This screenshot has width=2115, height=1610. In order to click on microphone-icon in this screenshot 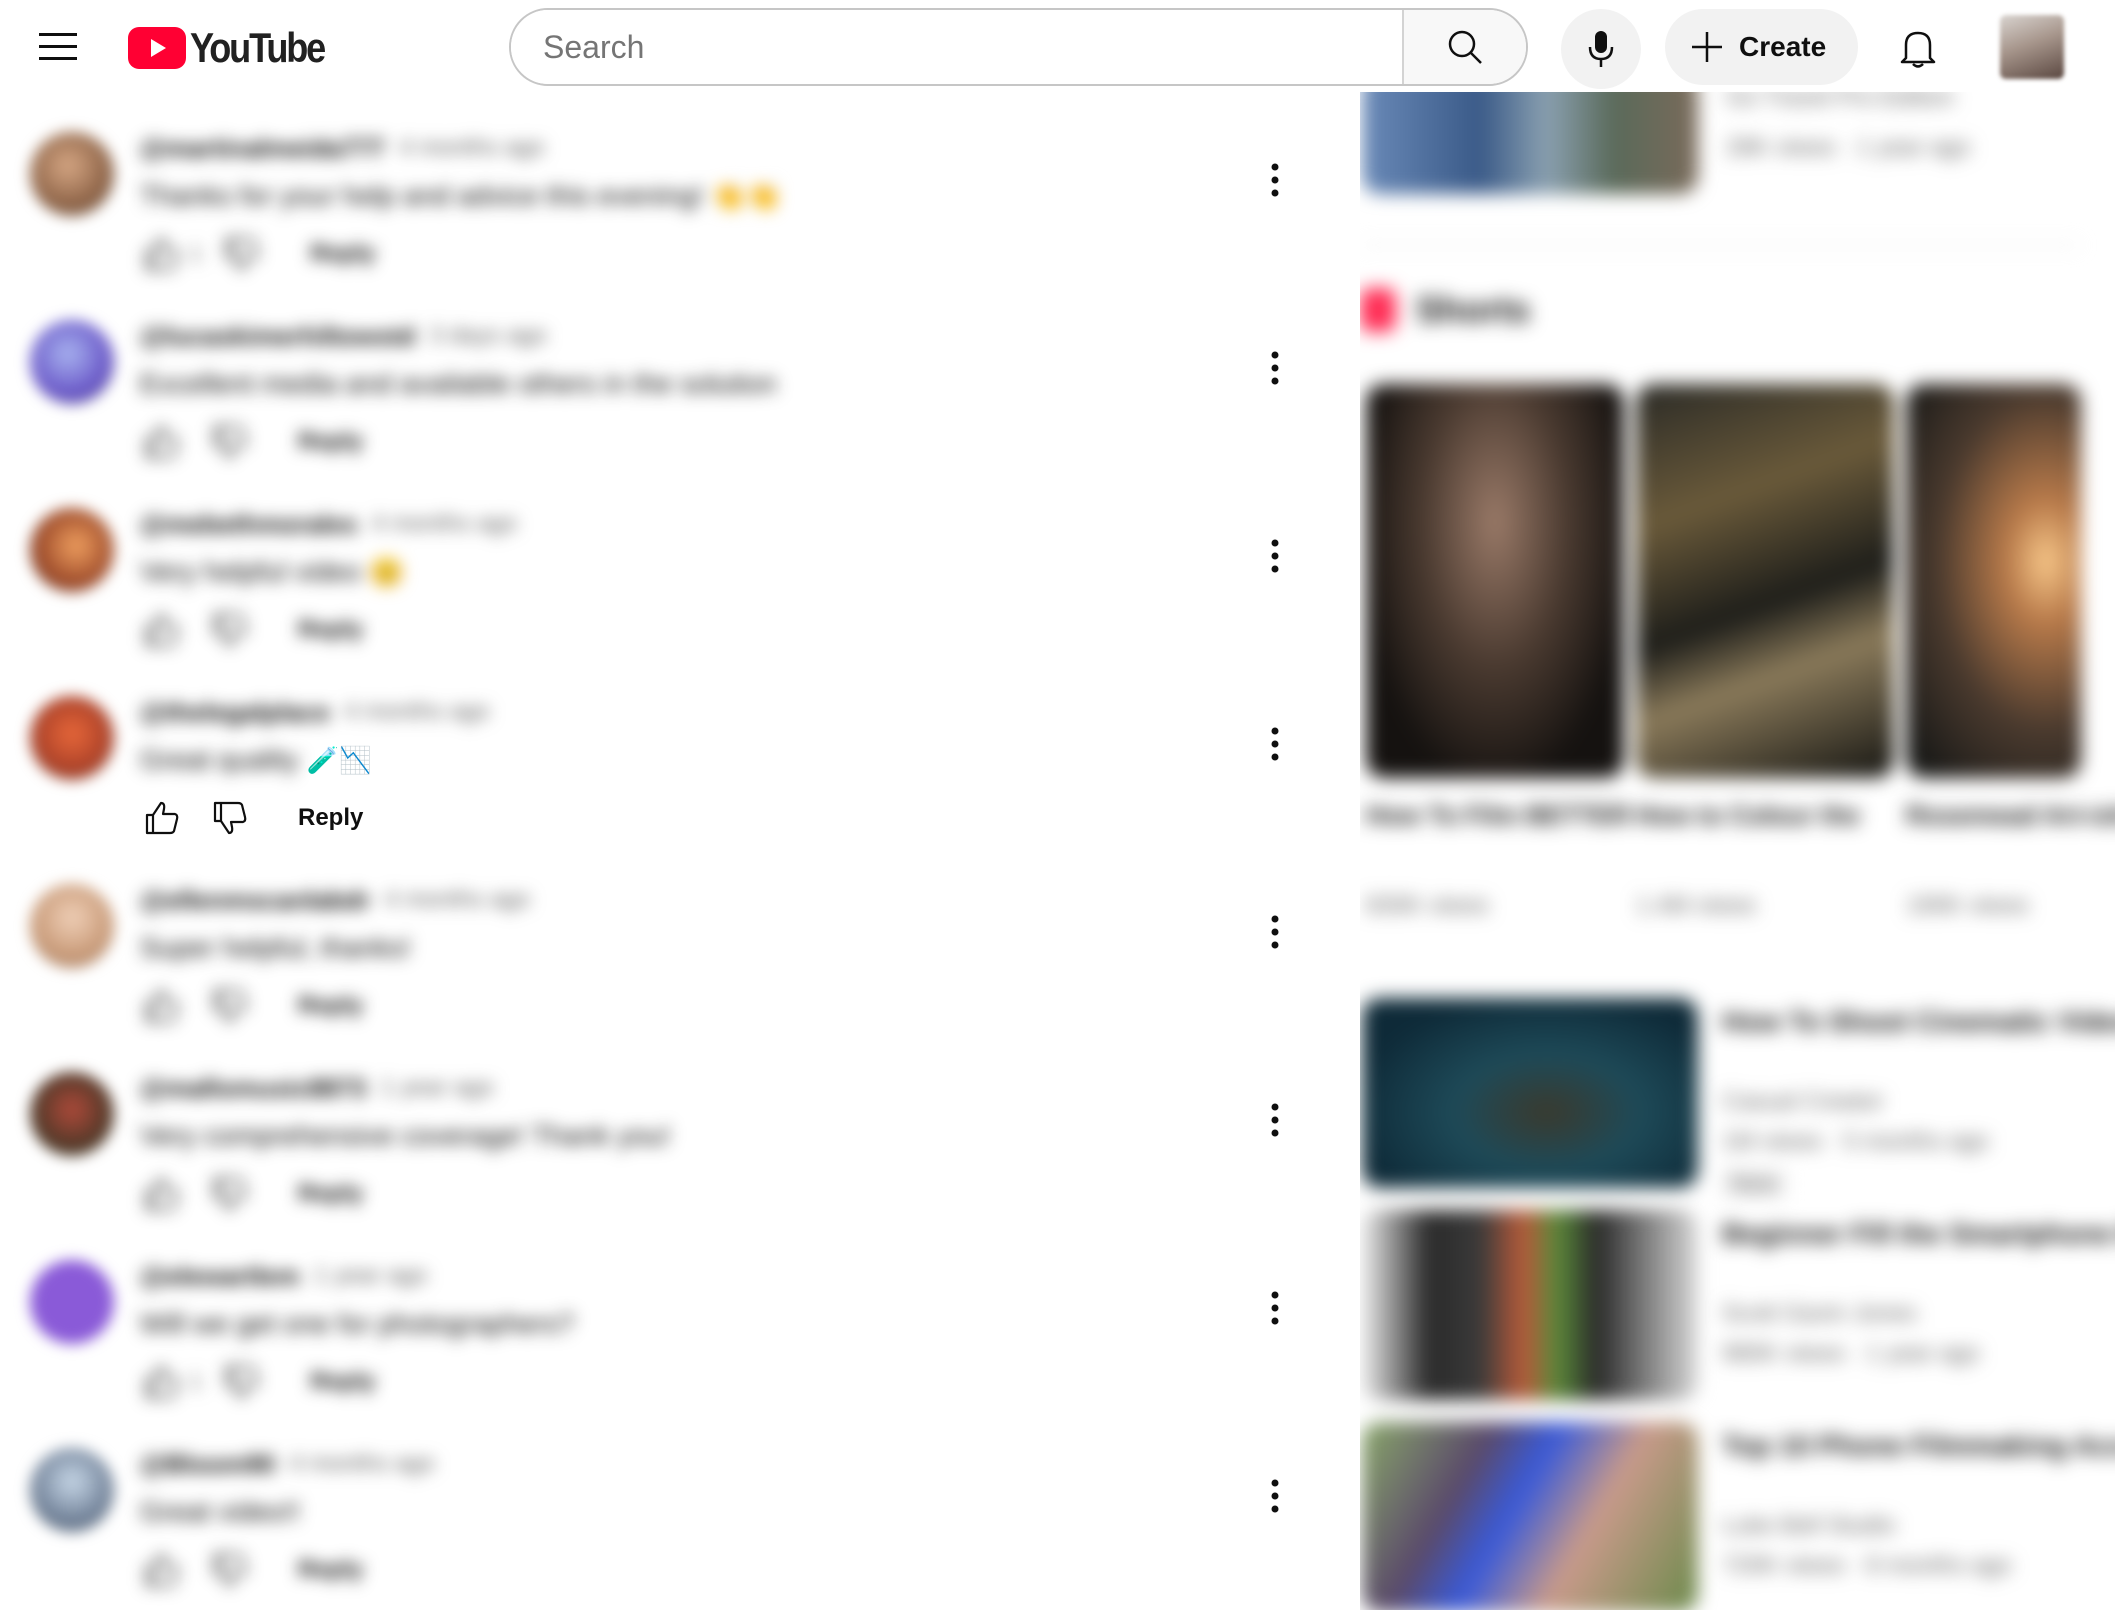, I will do `click(1601, 49)`.